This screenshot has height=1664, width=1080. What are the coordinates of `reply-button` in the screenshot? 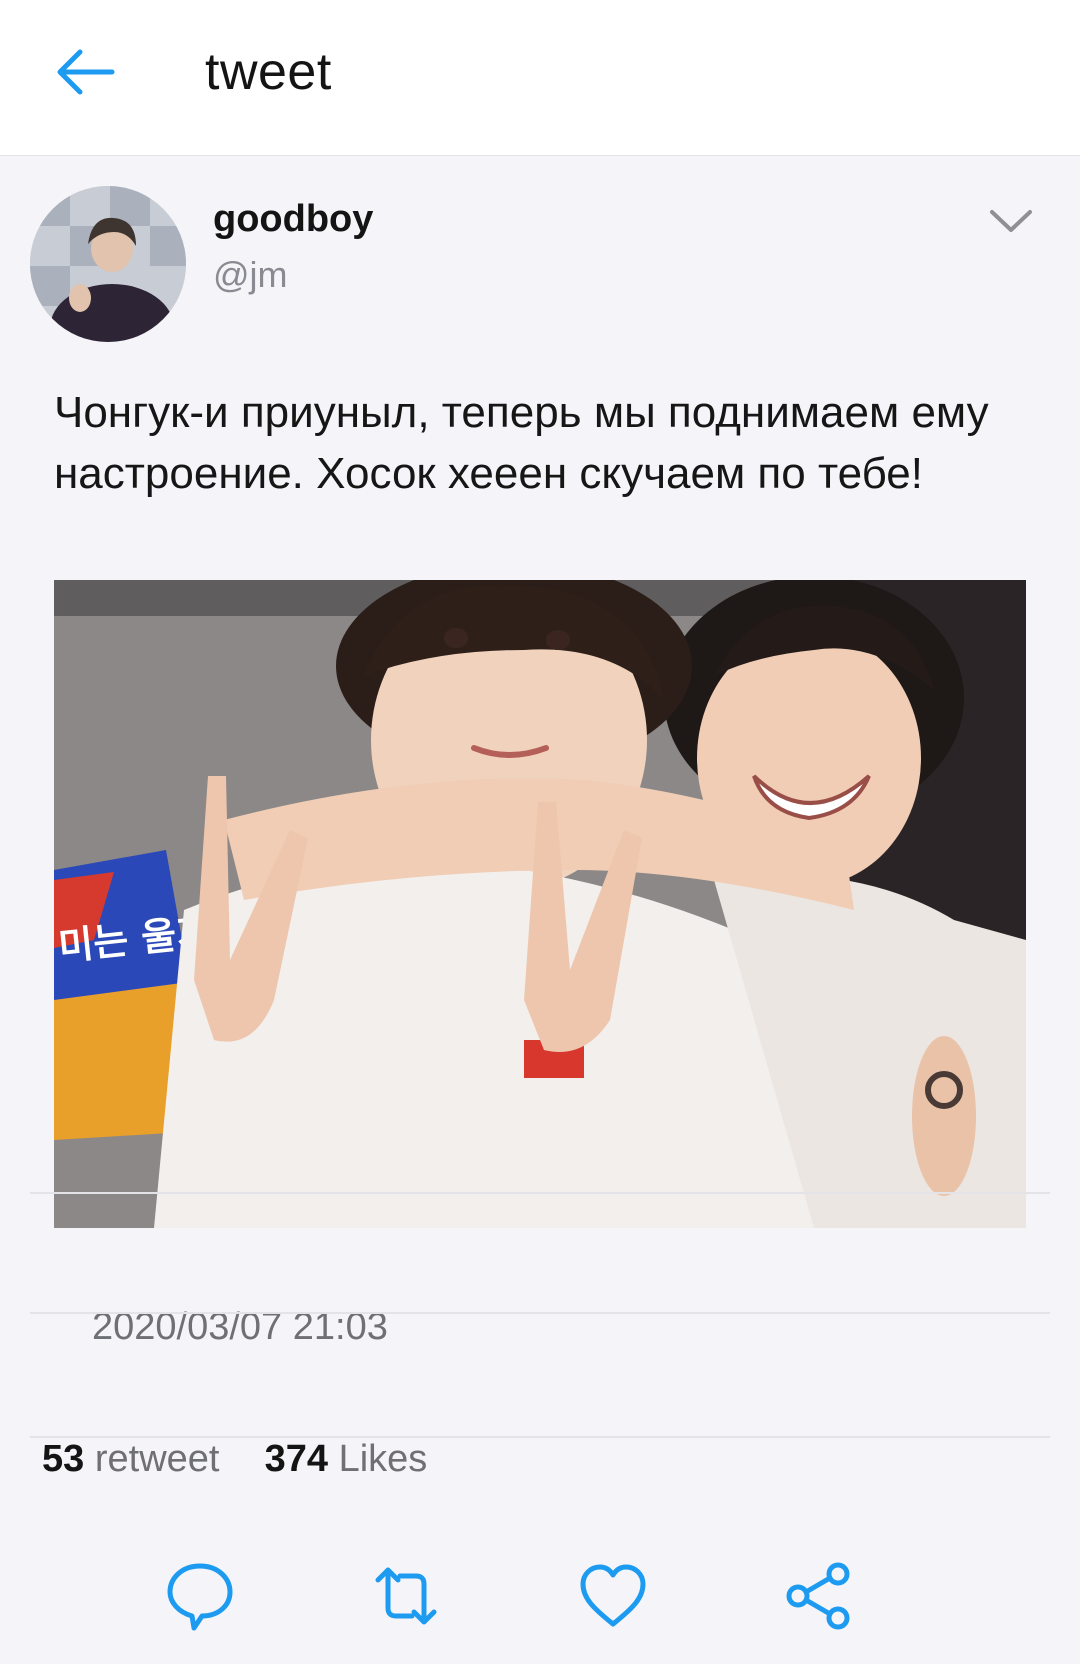 It's located at (200, 1596).